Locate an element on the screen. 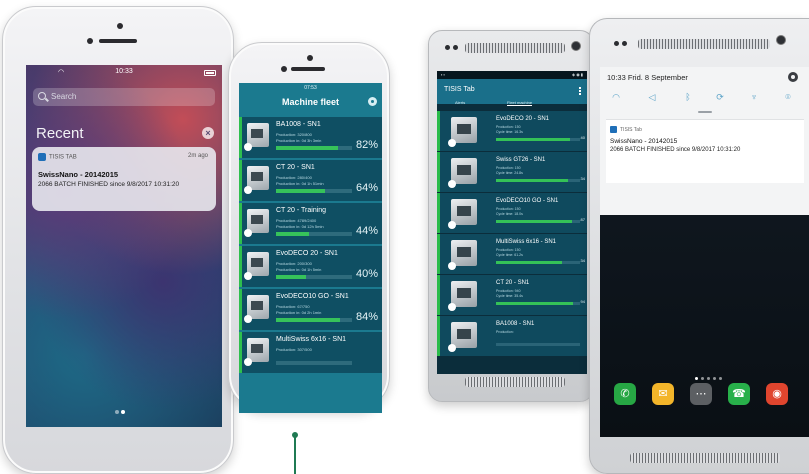  speaker-grille is located at coordinates (704, 44).